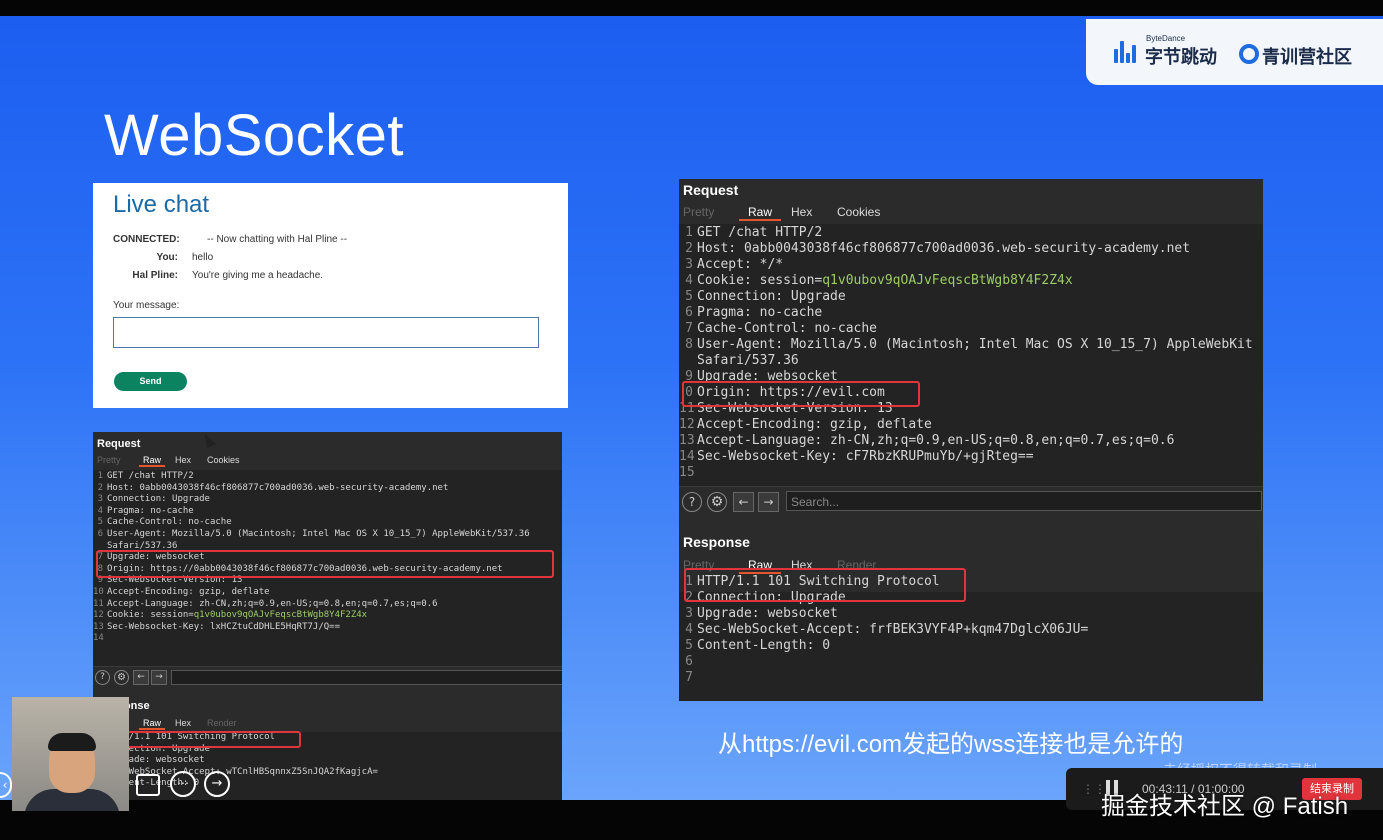 The image size is (1383, 840). I want to click on line-number: 3, so click(689, 613).